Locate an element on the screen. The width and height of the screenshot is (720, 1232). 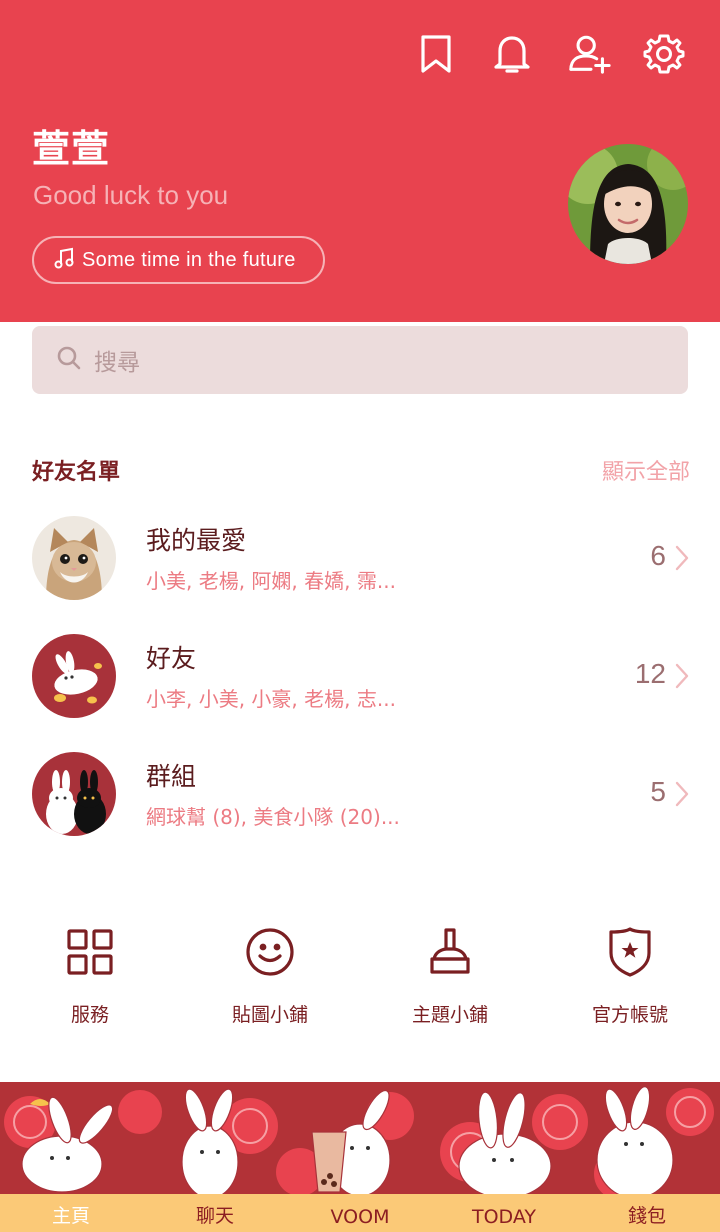
tab-today: TODAY is located at coordinates (504, 1217).